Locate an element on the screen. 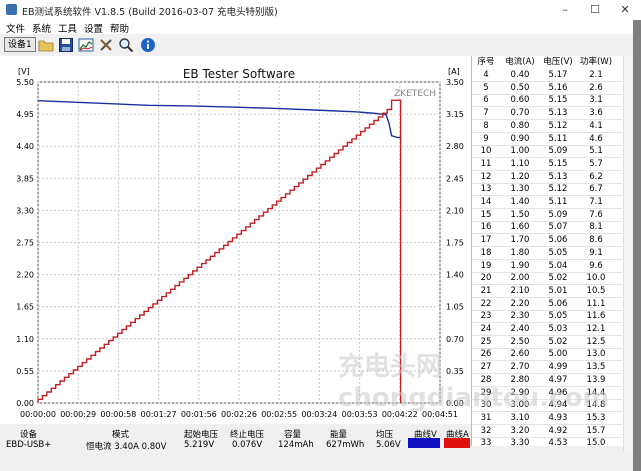 This screenshot has width=641, height=471. y-left-tick-label: 5.50 is located at coordinates (25, 82).